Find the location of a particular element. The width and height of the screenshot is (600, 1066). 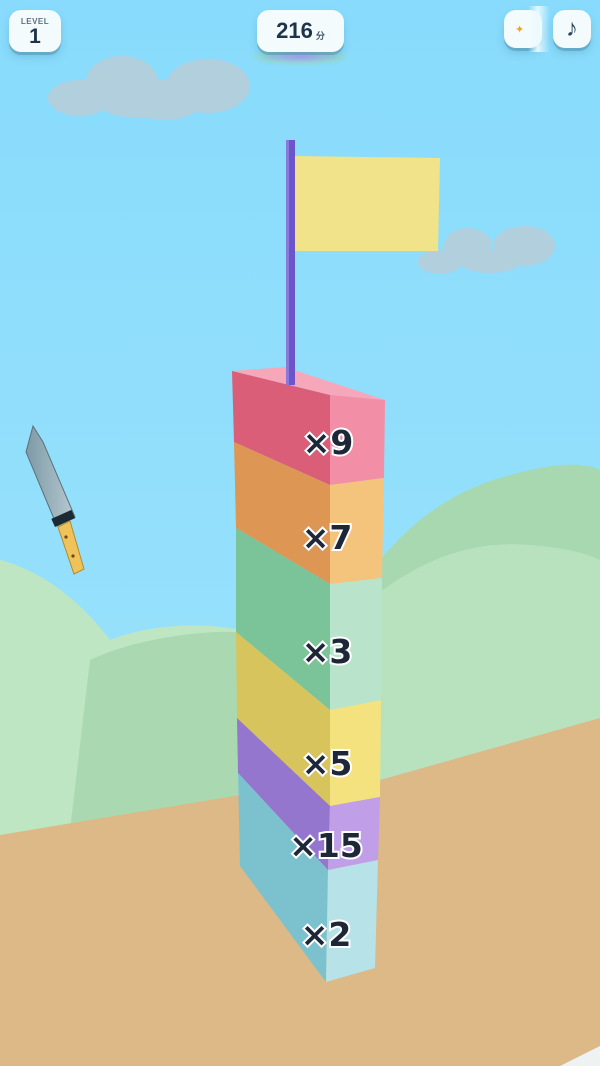

multiplier-label-6: ×2 is located at coordinates (326, 934).